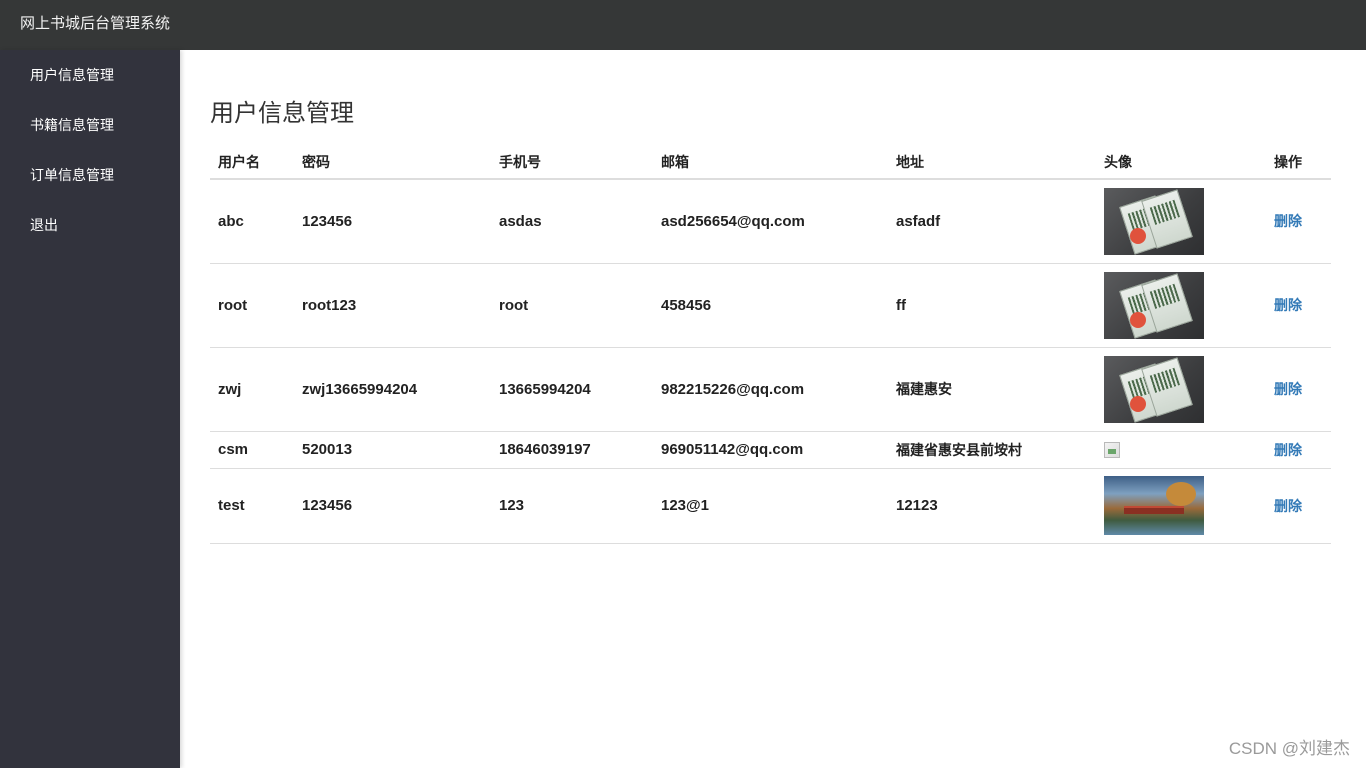 The width and height of the screenshot is (1366, 768). Describe the element at coordinates (282, 113) in the screenshot. I see `page-title: 用户信息管理` at that location.